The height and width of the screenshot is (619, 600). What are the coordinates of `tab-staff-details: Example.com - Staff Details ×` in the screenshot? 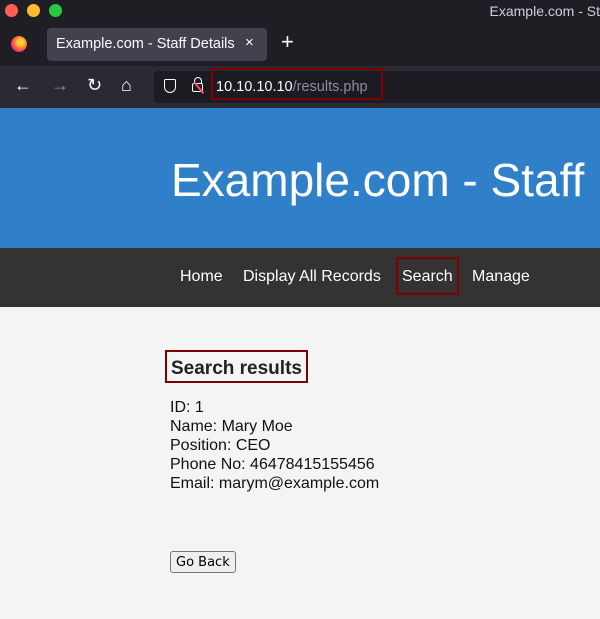 It's located at (157, 44).